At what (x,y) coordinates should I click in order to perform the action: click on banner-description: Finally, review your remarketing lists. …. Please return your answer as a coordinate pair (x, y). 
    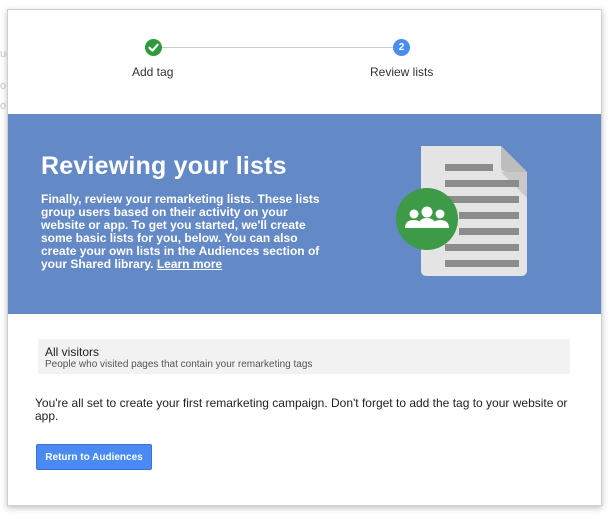
    Looking at the image, I should click on (183, 232).